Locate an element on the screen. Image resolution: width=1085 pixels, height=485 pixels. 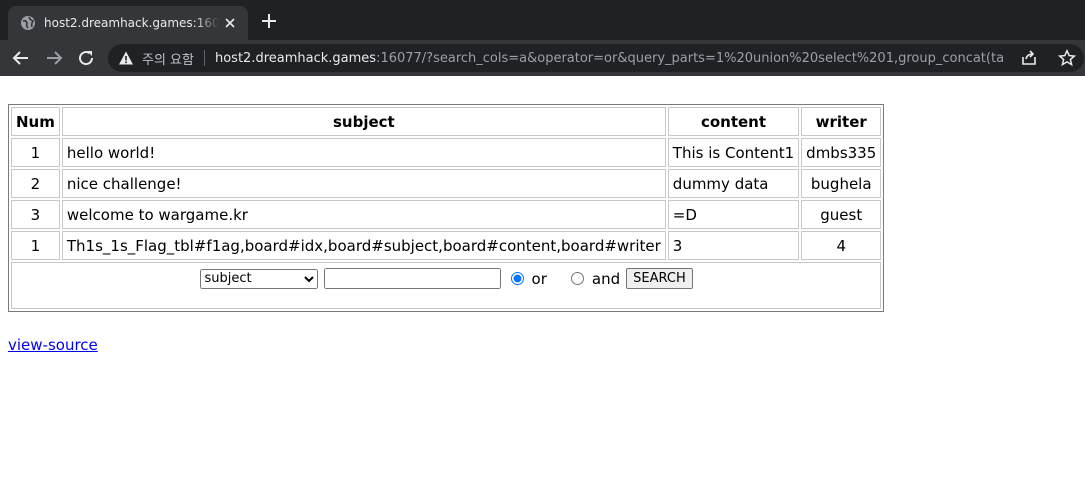
cell-writer: guest is located at coordinates (841, 214).